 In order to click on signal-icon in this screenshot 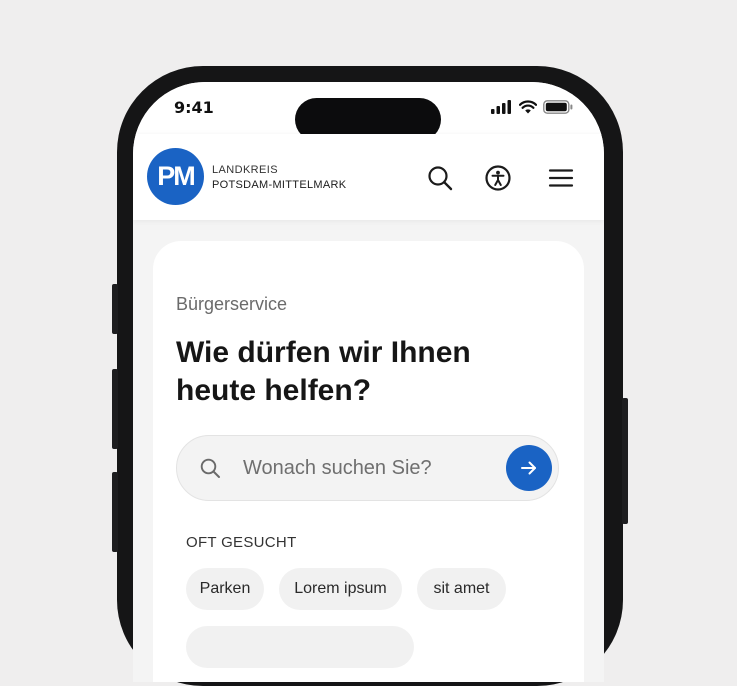, I will do `click(501, 107)`.